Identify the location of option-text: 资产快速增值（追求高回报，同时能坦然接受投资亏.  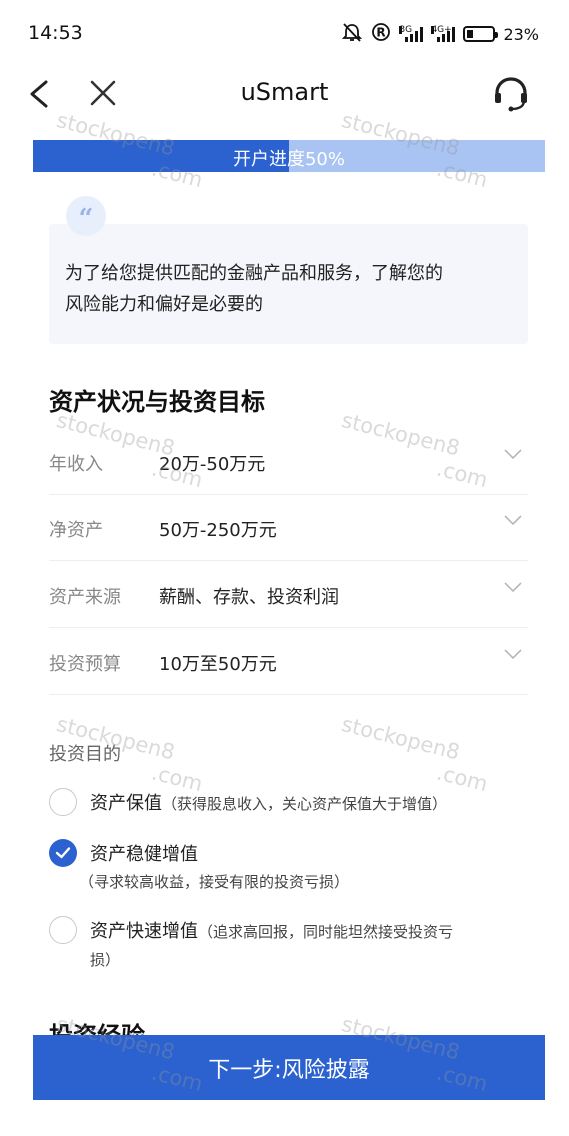
(271, 930).